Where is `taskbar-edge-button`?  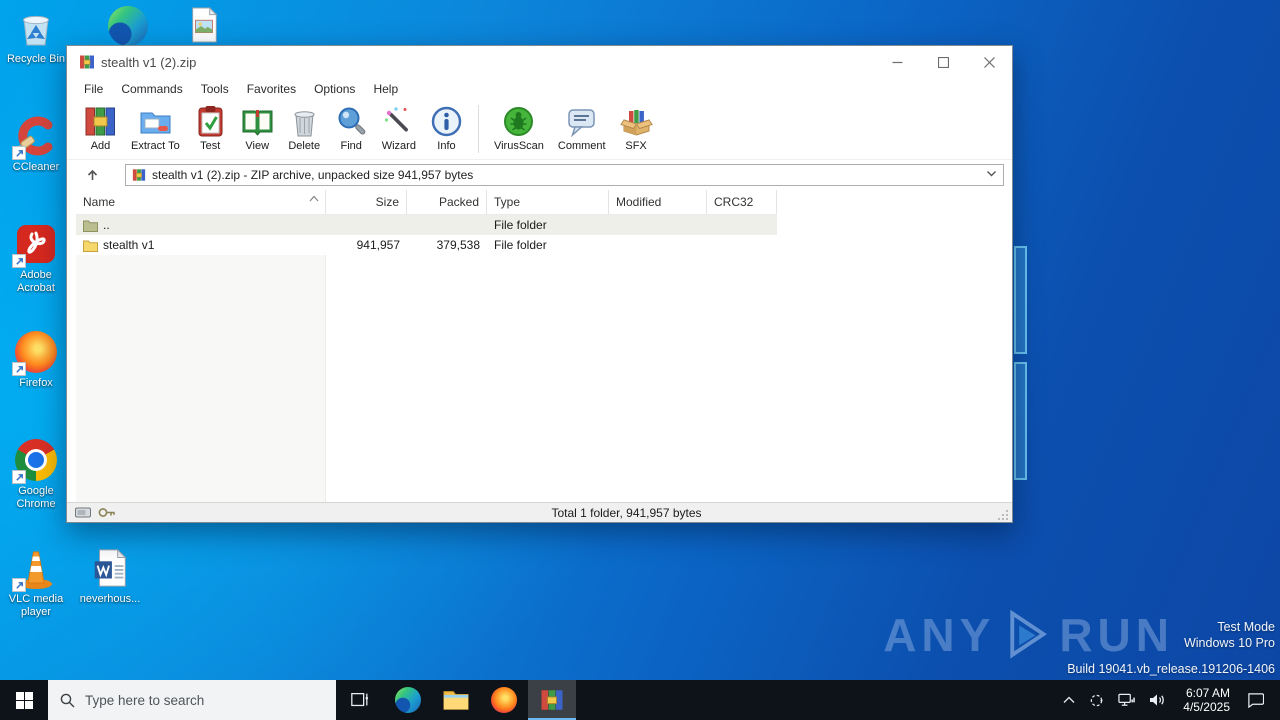
taskbar-edge-button is located at coordinates (408, 700).